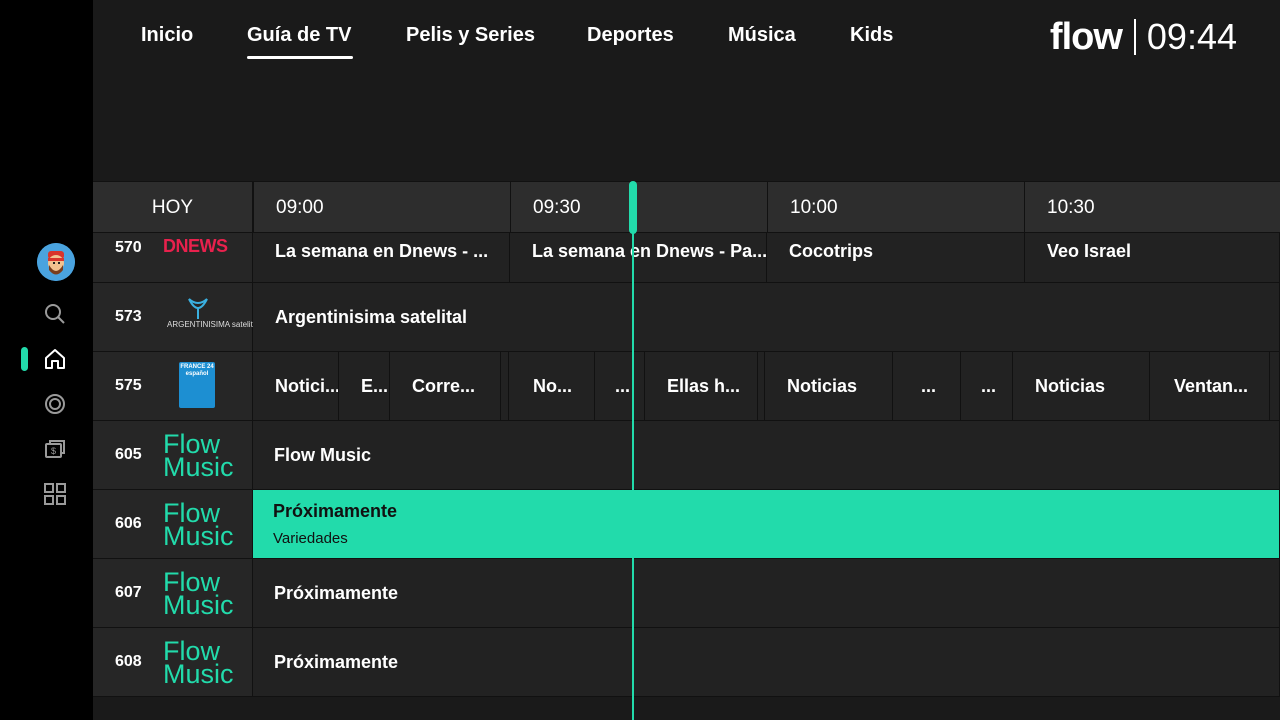 The height and width of the screenshot is (720, 1280). What do you see at coordinates (167, 35) in the screenshot?
I see `tab-inicio: Inicio` at bounding box center [167, 35].